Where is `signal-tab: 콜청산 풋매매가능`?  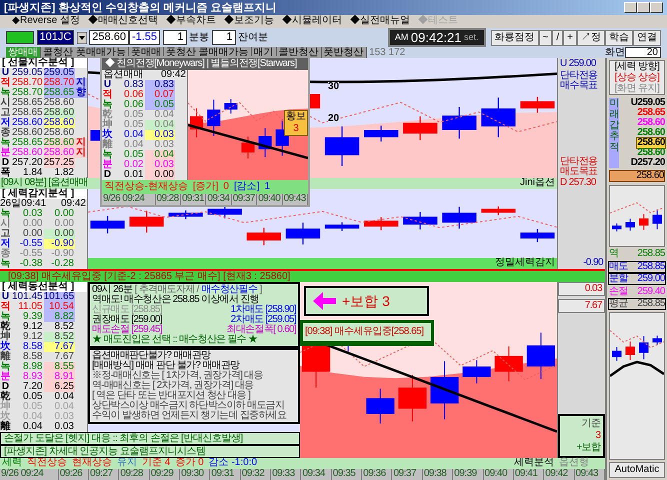
signal-tab: 콜청산 풋매매가능 is located at coordinates (85, 52).